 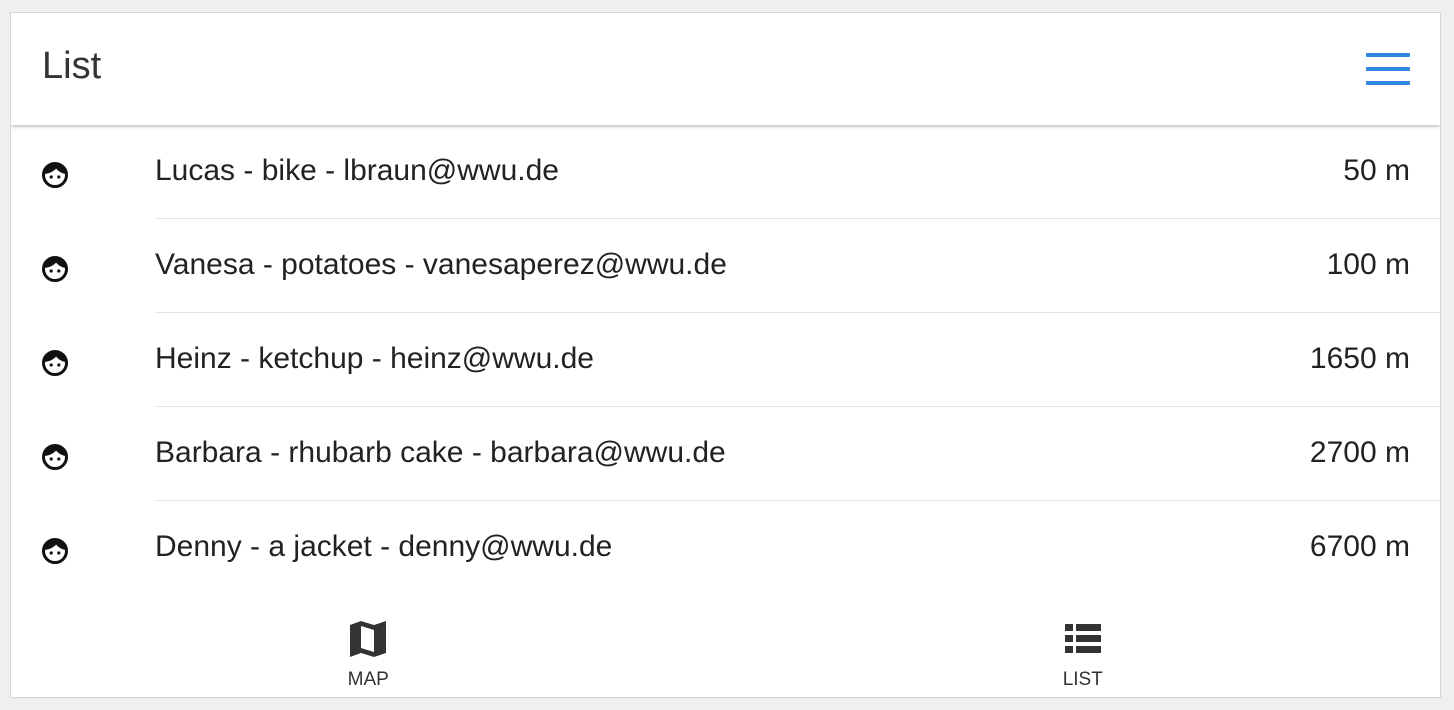 What do you see at coordinates (1359, 358) in the screenshot?
I see `list-item-distance: 1650 m` at bounding box center [1359, 358].